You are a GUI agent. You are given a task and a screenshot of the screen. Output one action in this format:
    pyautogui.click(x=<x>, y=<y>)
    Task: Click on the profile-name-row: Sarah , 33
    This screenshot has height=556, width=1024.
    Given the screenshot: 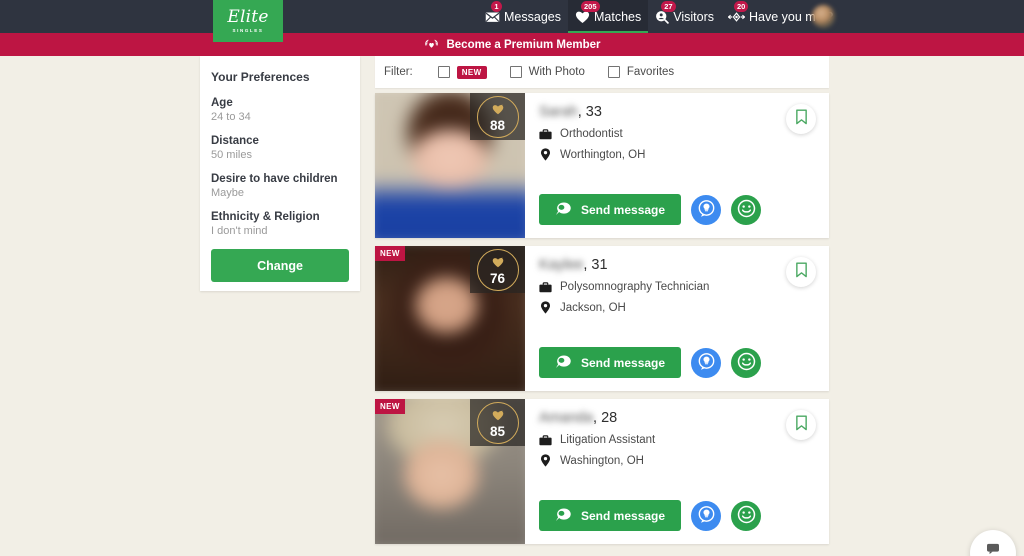 What is the action you would take?
    pyautogui.click(x=677, y=112)
    